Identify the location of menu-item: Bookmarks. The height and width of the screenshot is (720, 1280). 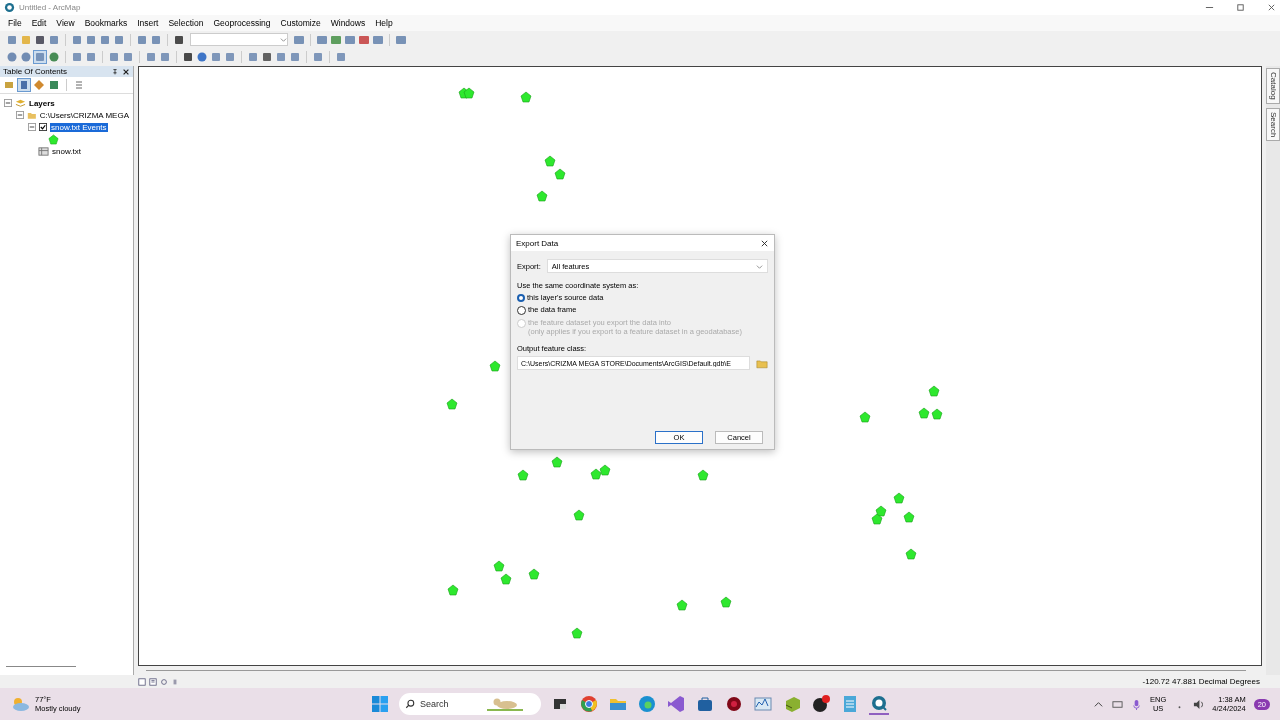
(106, 23).